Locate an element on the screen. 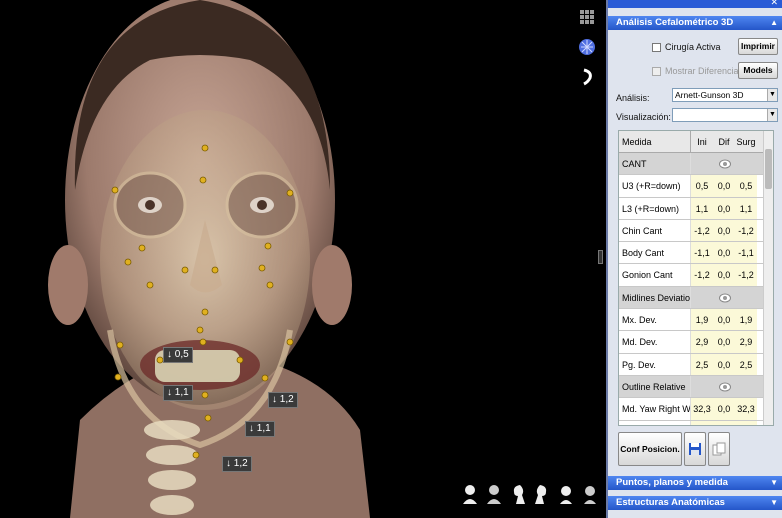  table-row: L3 (+R=down) 1,1 0,0 1,1 is located at coordinates (692, 208).